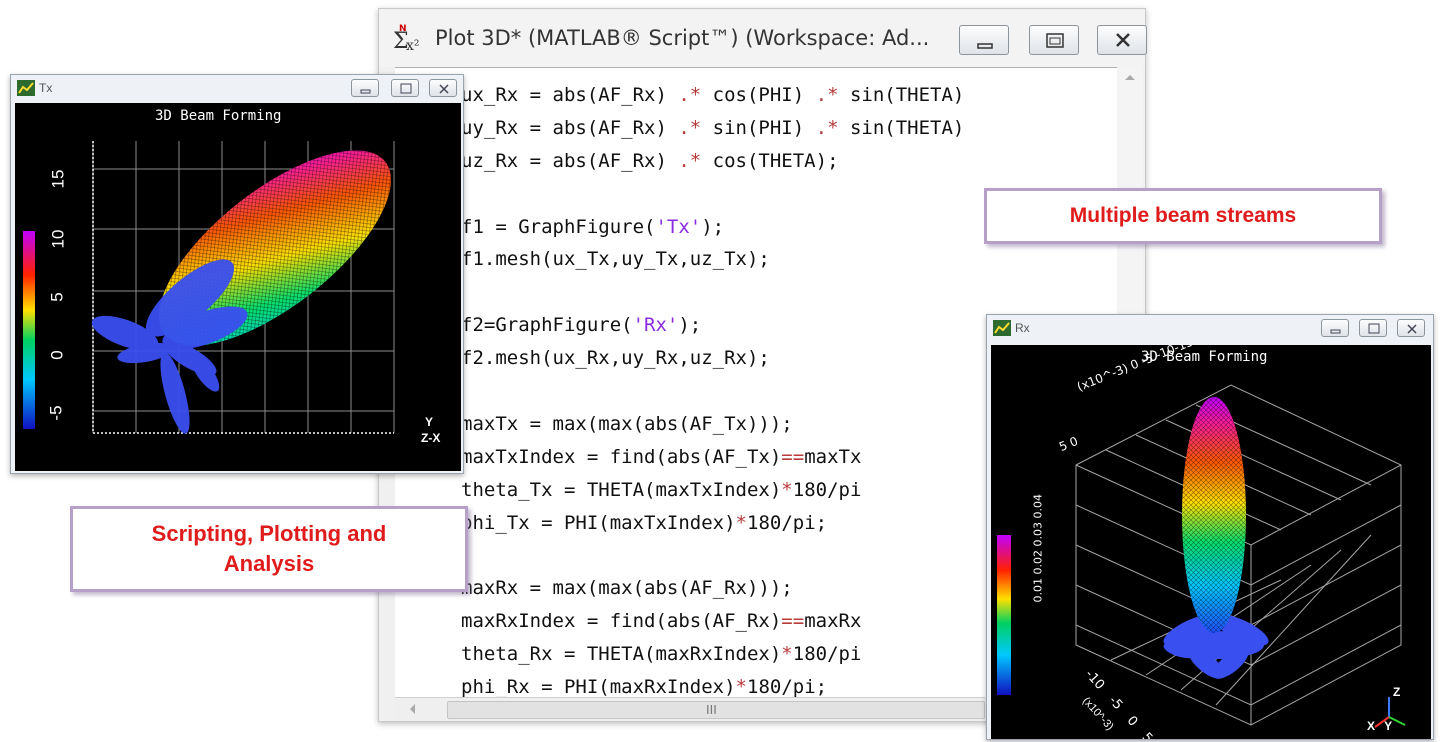  Describe the element at coordinates (365, 88) in the screenshot. I see `tx-minimize-button` at that location.